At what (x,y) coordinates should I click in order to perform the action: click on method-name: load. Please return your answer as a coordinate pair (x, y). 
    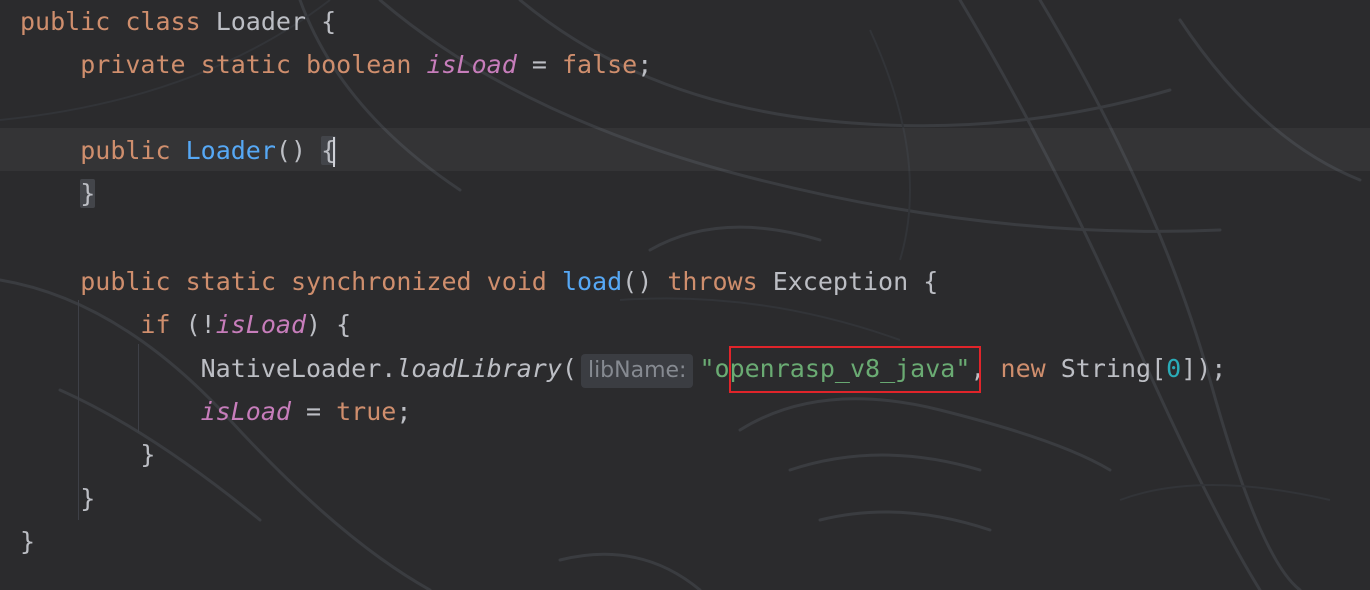
    Looking at the image, I should click on (592, 281).